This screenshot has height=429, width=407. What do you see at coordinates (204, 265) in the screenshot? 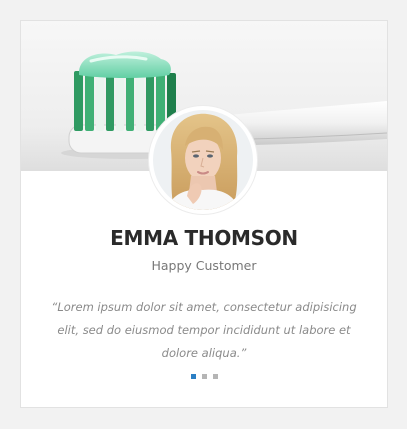
I see `customer-role: Happy Customer` at bounding box center [204, 265].